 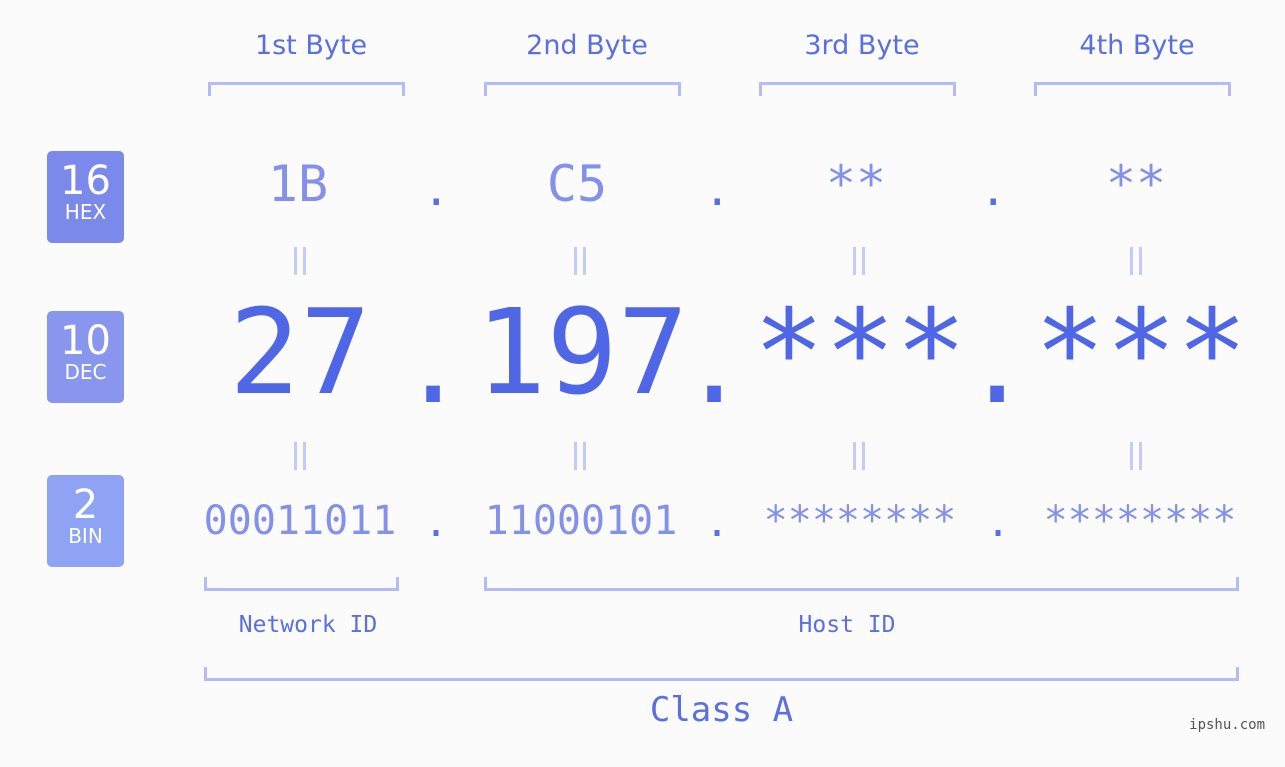 I want to click on hex-badge-number: 16, so click(x=85, y=181).